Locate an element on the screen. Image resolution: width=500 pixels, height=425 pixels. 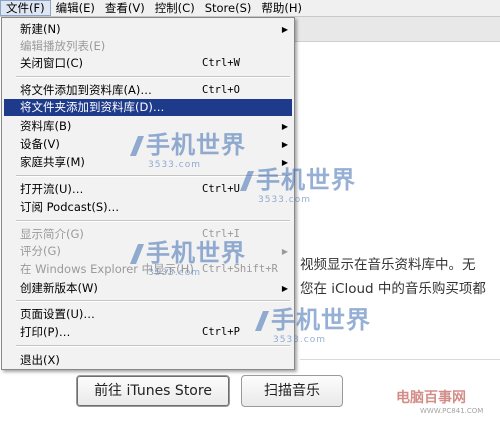
menu-item-shortcut: Ctrl+O is located at coordinates (221, 90).